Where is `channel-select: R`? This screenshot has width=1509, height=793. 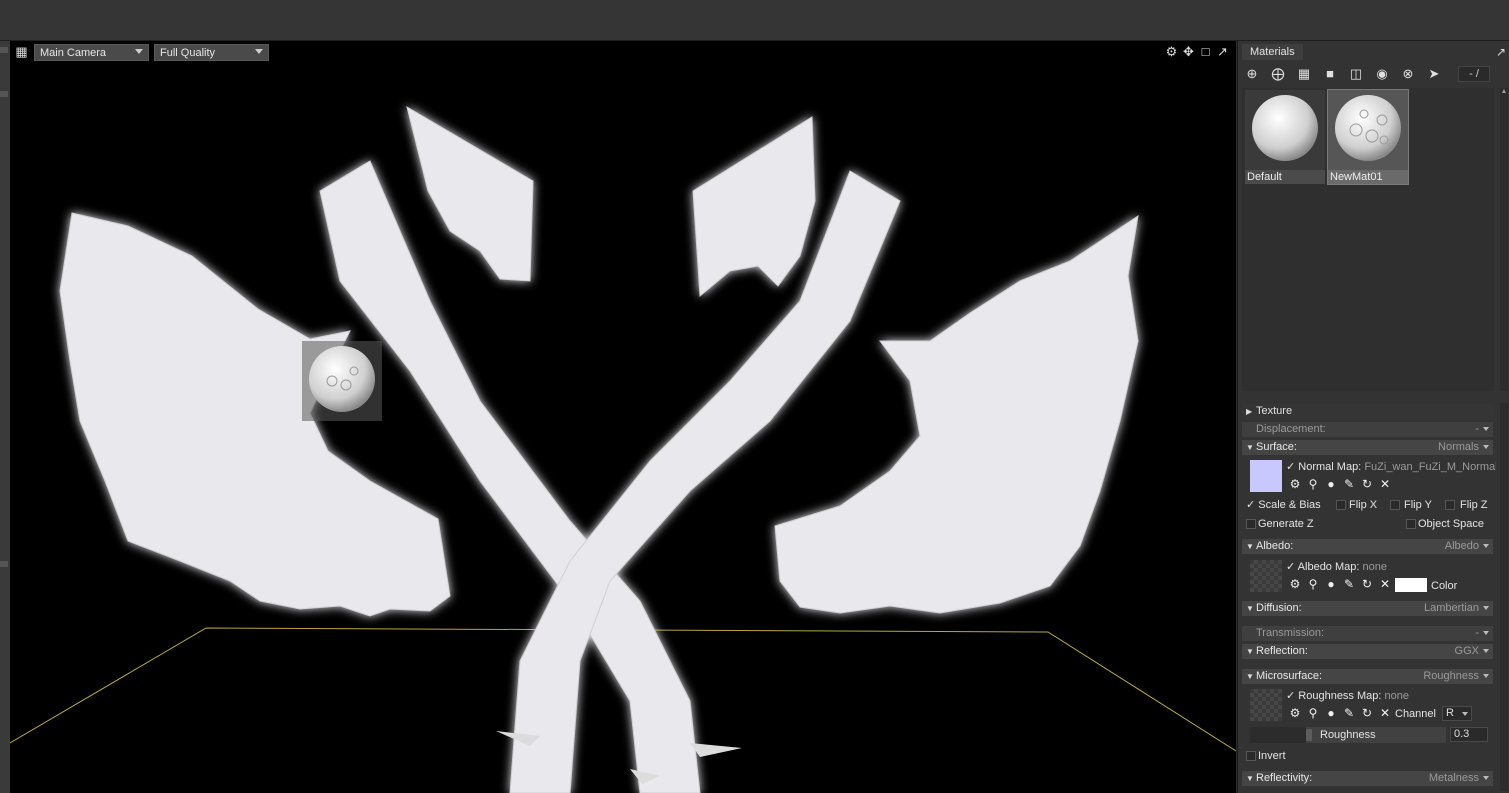
channel-select: R is located at coordinates (1457, 713).